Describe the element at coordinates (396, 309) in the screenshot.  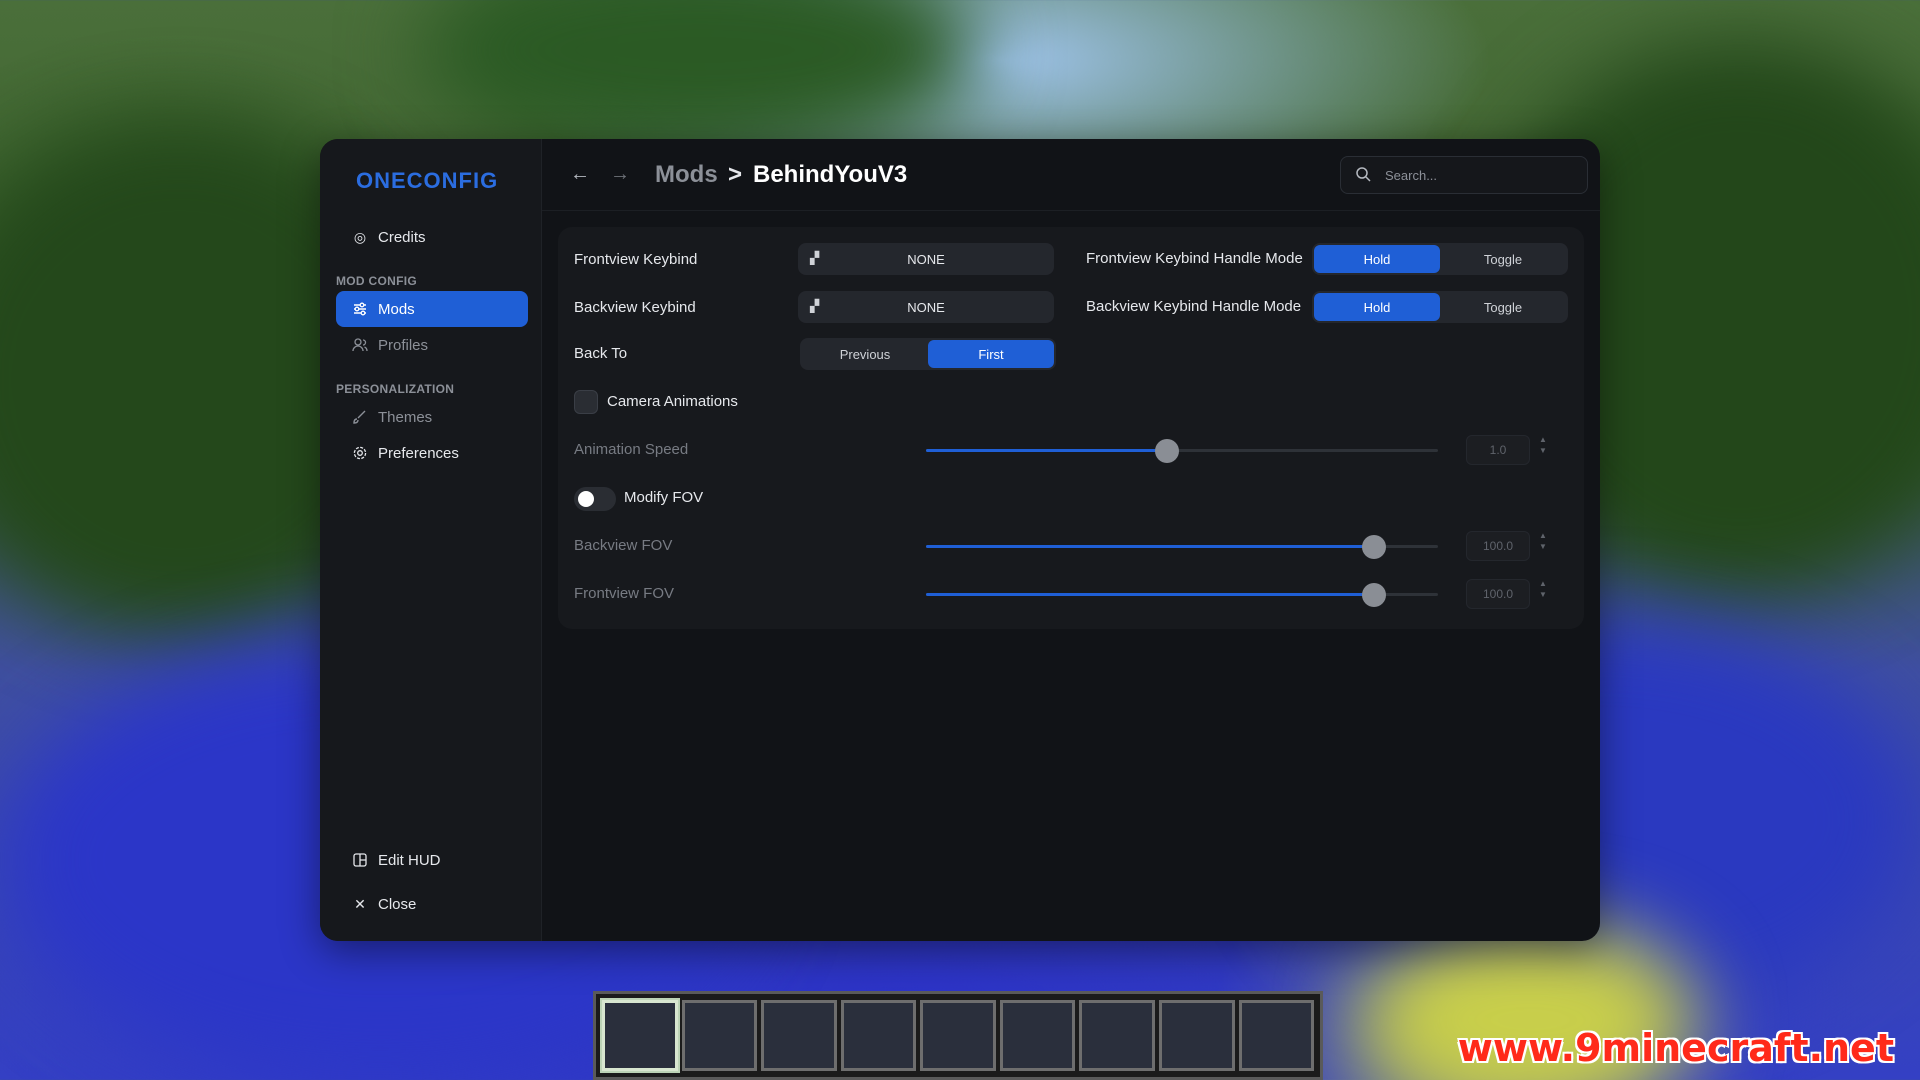
I see `sidebar-item-label: Mods` at that location.